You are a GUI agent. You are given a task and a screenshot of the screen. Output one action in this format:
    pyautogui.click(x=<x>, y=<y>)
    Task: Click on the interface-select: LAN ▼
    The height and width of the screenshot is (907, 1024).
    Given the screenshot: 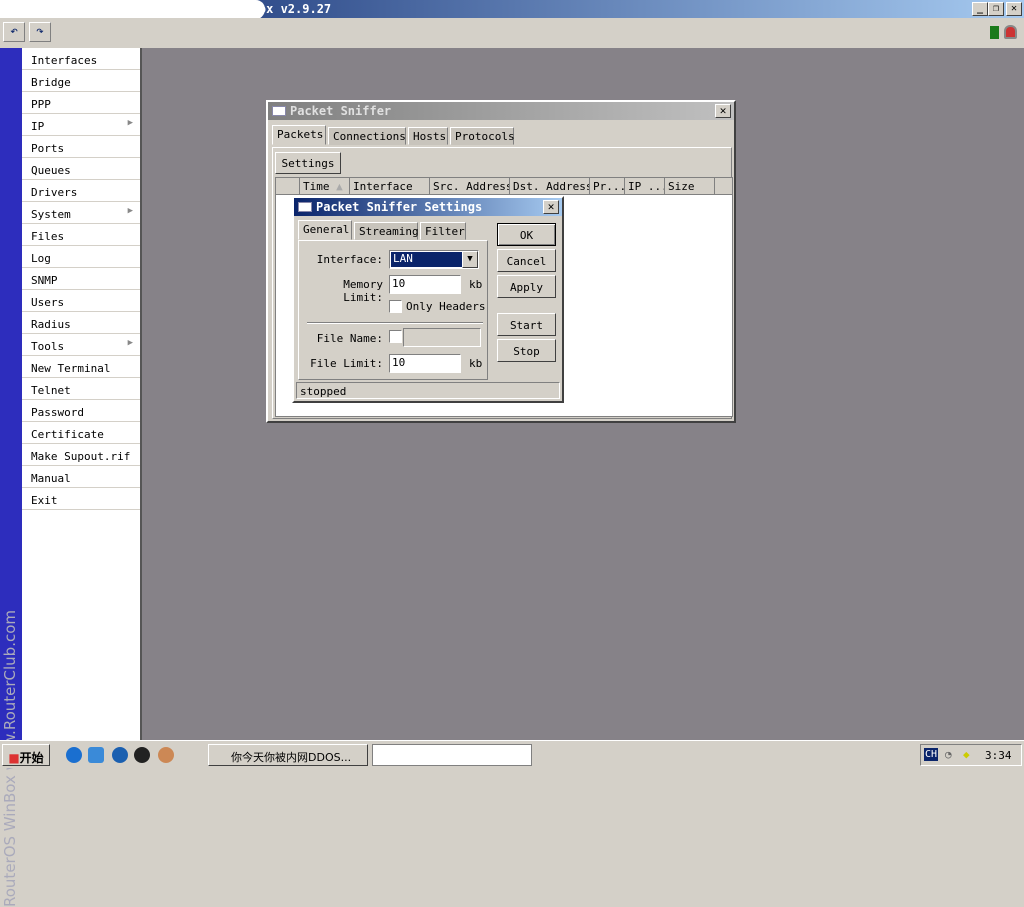 What is the action you would take?
    pyautogui.click(x=434, y=259)
    